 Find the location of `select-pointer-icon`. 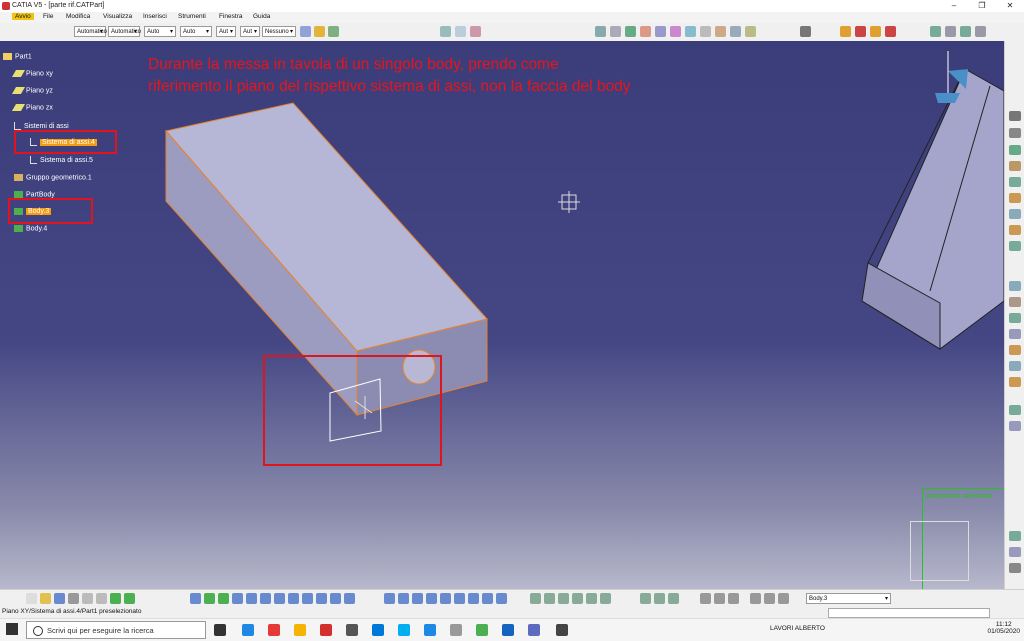

select-pointer-icon is located at coordinates (805, 31).